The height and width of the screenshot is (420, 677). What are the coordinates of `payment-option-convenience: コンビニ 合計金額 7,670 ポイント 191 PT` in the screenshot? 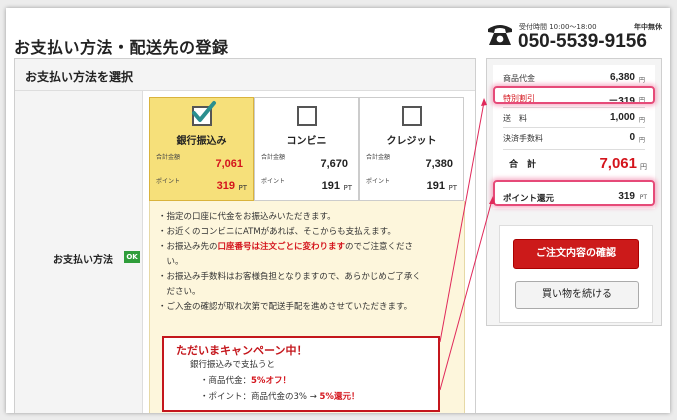 It's located at (306, 149).